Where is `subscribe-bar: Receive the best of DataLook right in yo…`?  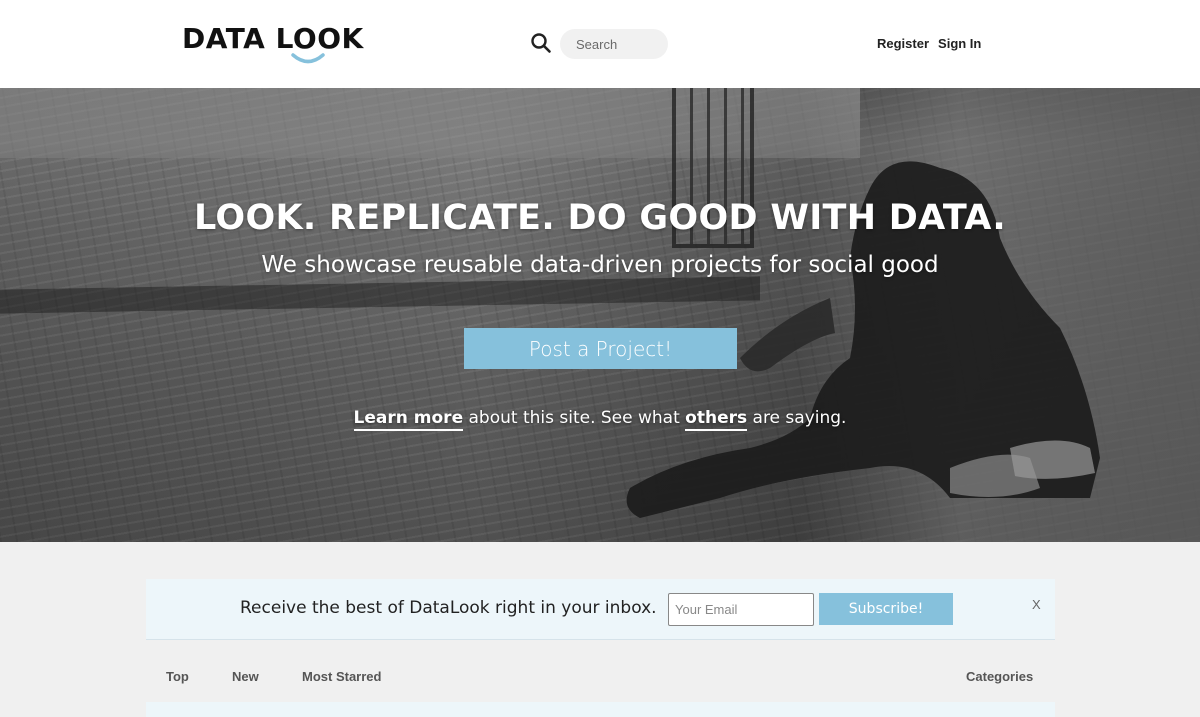 subscribe-bar: Receive the best of DataLook right in yo… is located at coordinates (600, 609).